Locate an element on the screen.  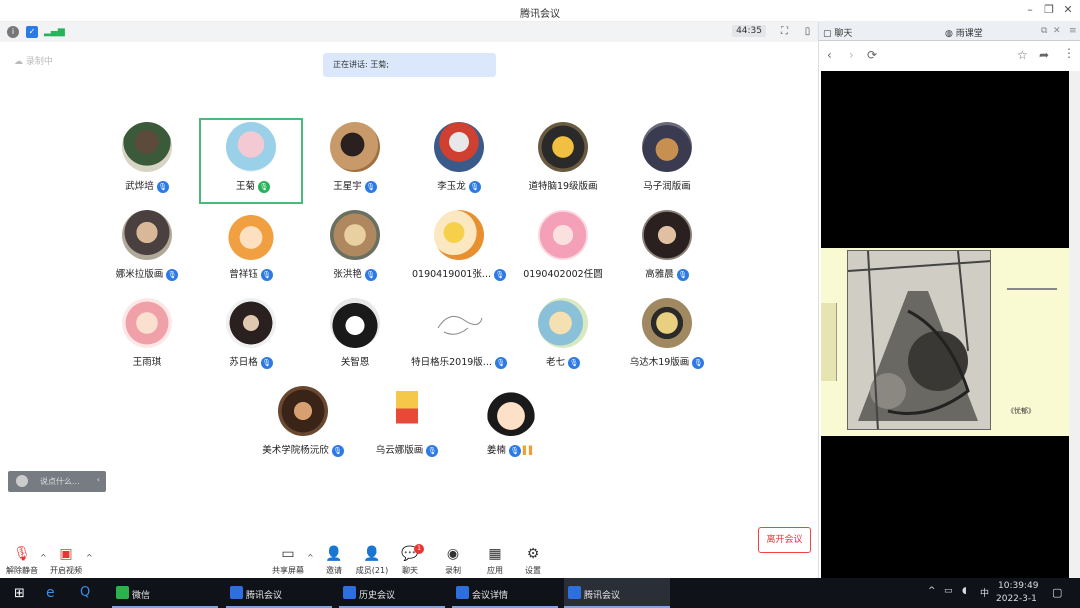
chevron-left-icon: ‹ is located at coordinates (98, 479).